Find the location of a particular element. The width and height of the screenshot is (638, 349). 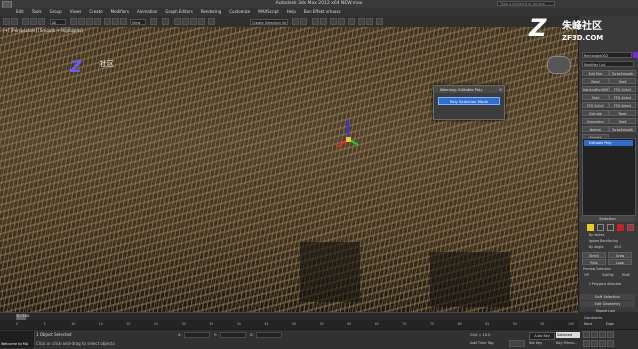

edge-mode-icon is located at coordinates (600, 227).